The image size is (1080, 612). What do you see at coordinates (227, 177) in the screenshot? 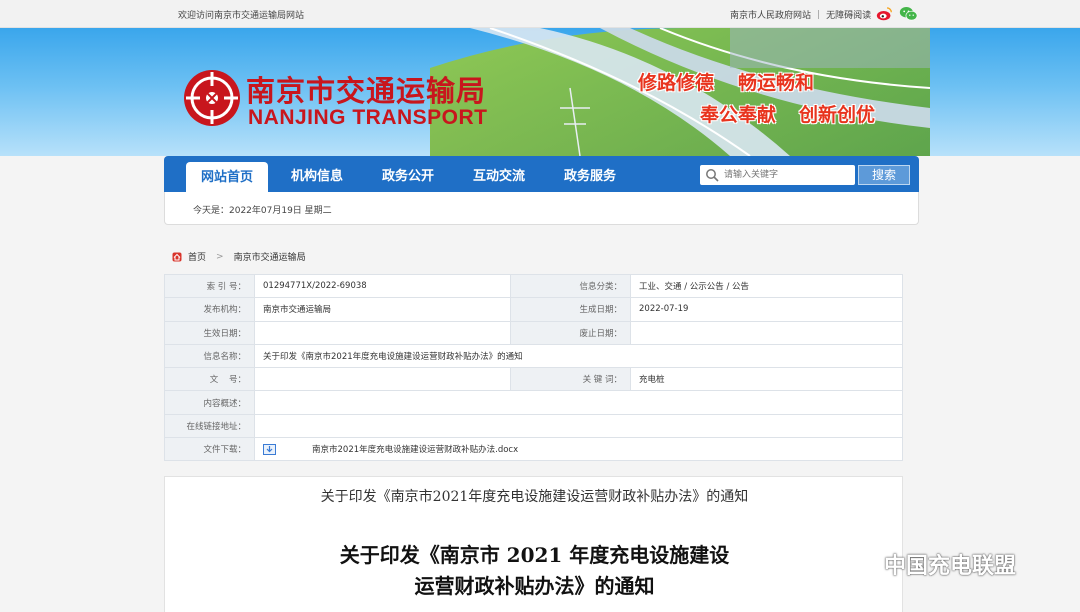
I see `nav-home: 网站首页` at bounding box center [227, 177].